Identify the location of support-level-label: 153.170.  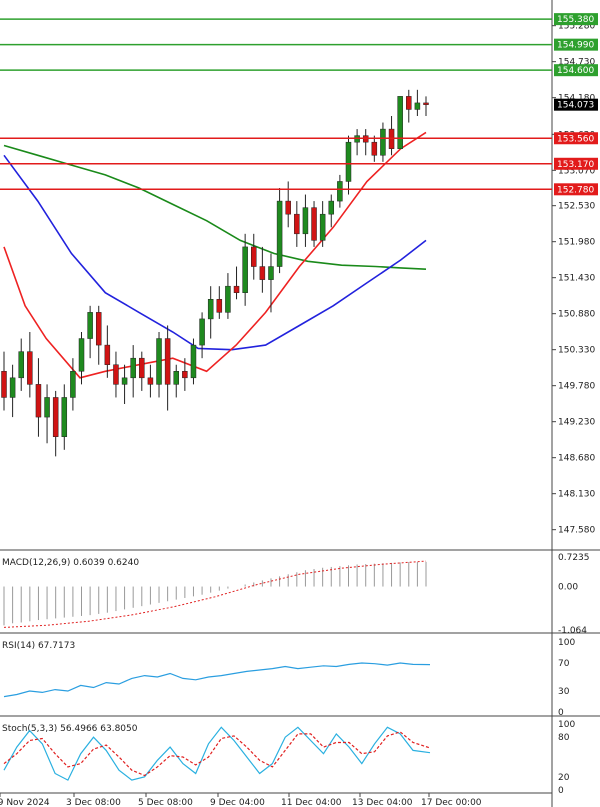
(576, 163).